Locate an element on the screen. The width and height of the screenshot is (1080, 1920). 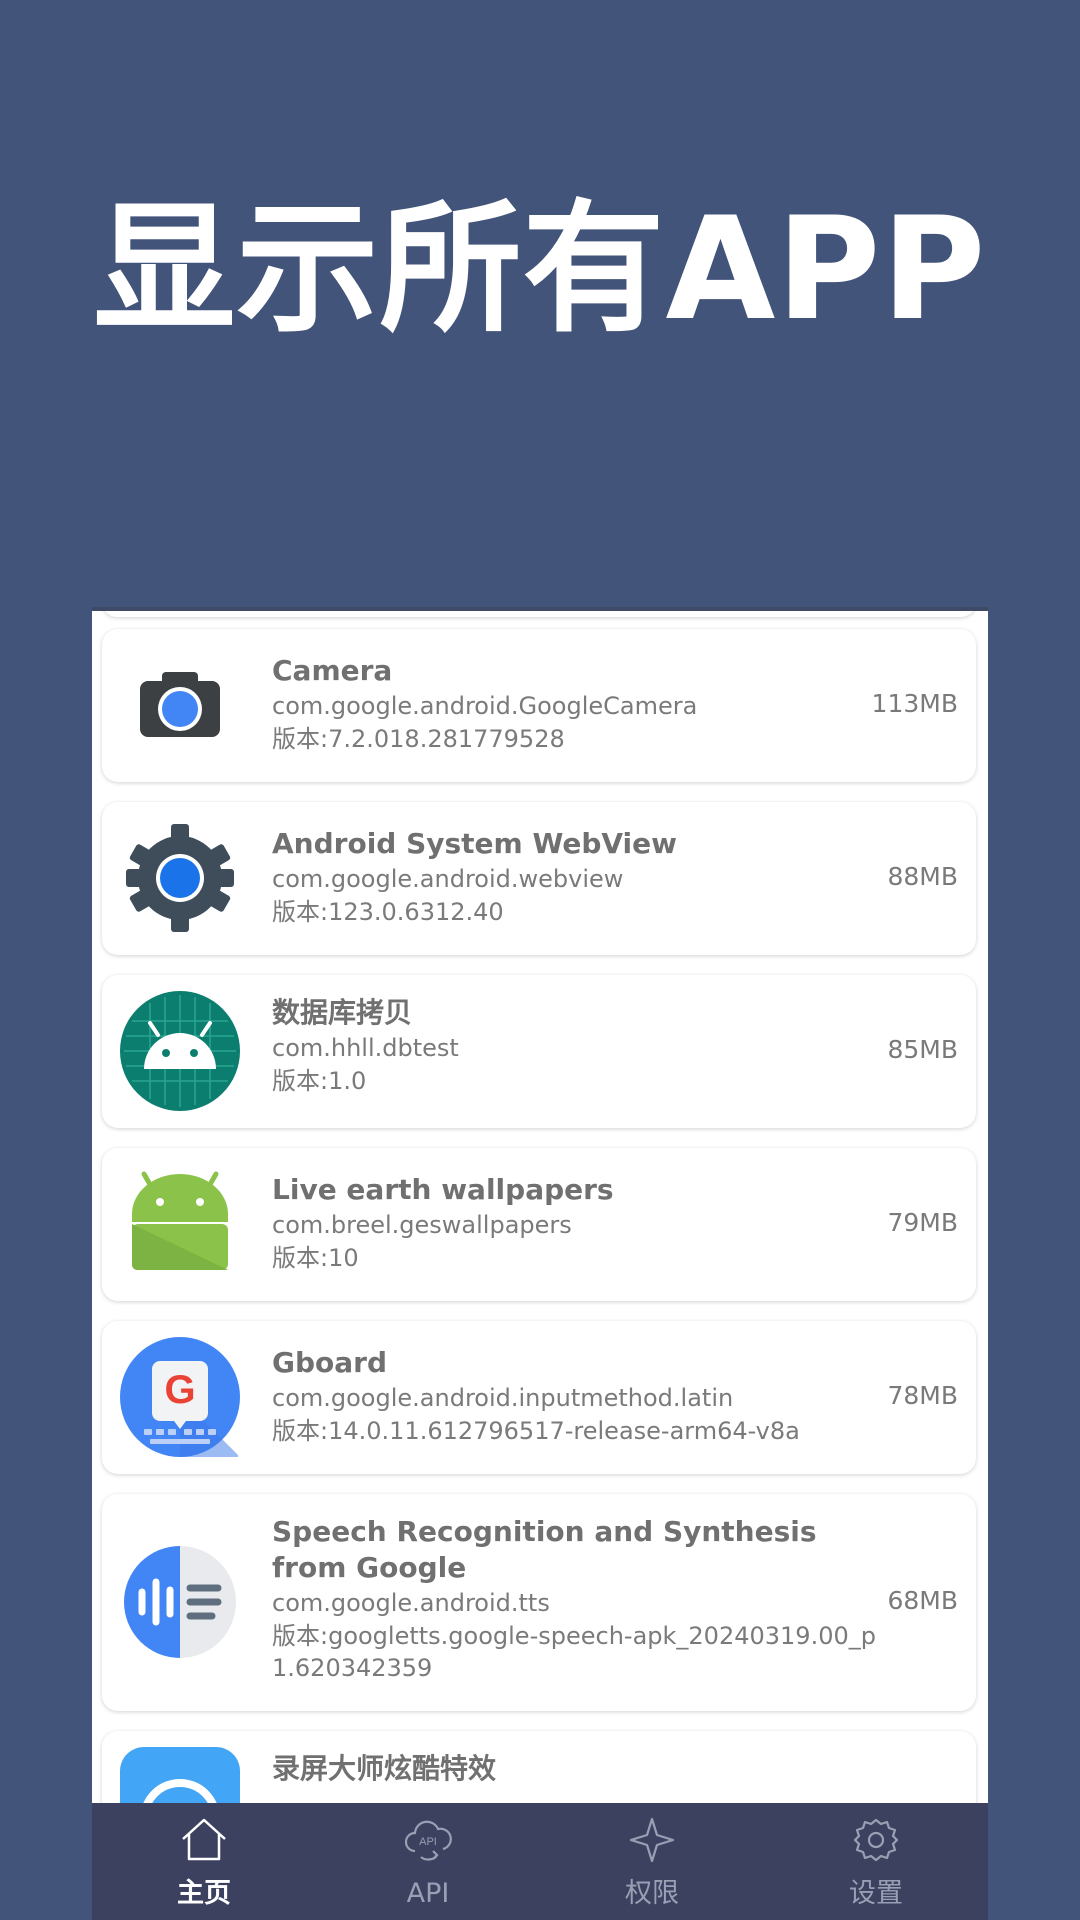
app-package: com.breel.geswallpapers is located at coordinates (422, 1225).